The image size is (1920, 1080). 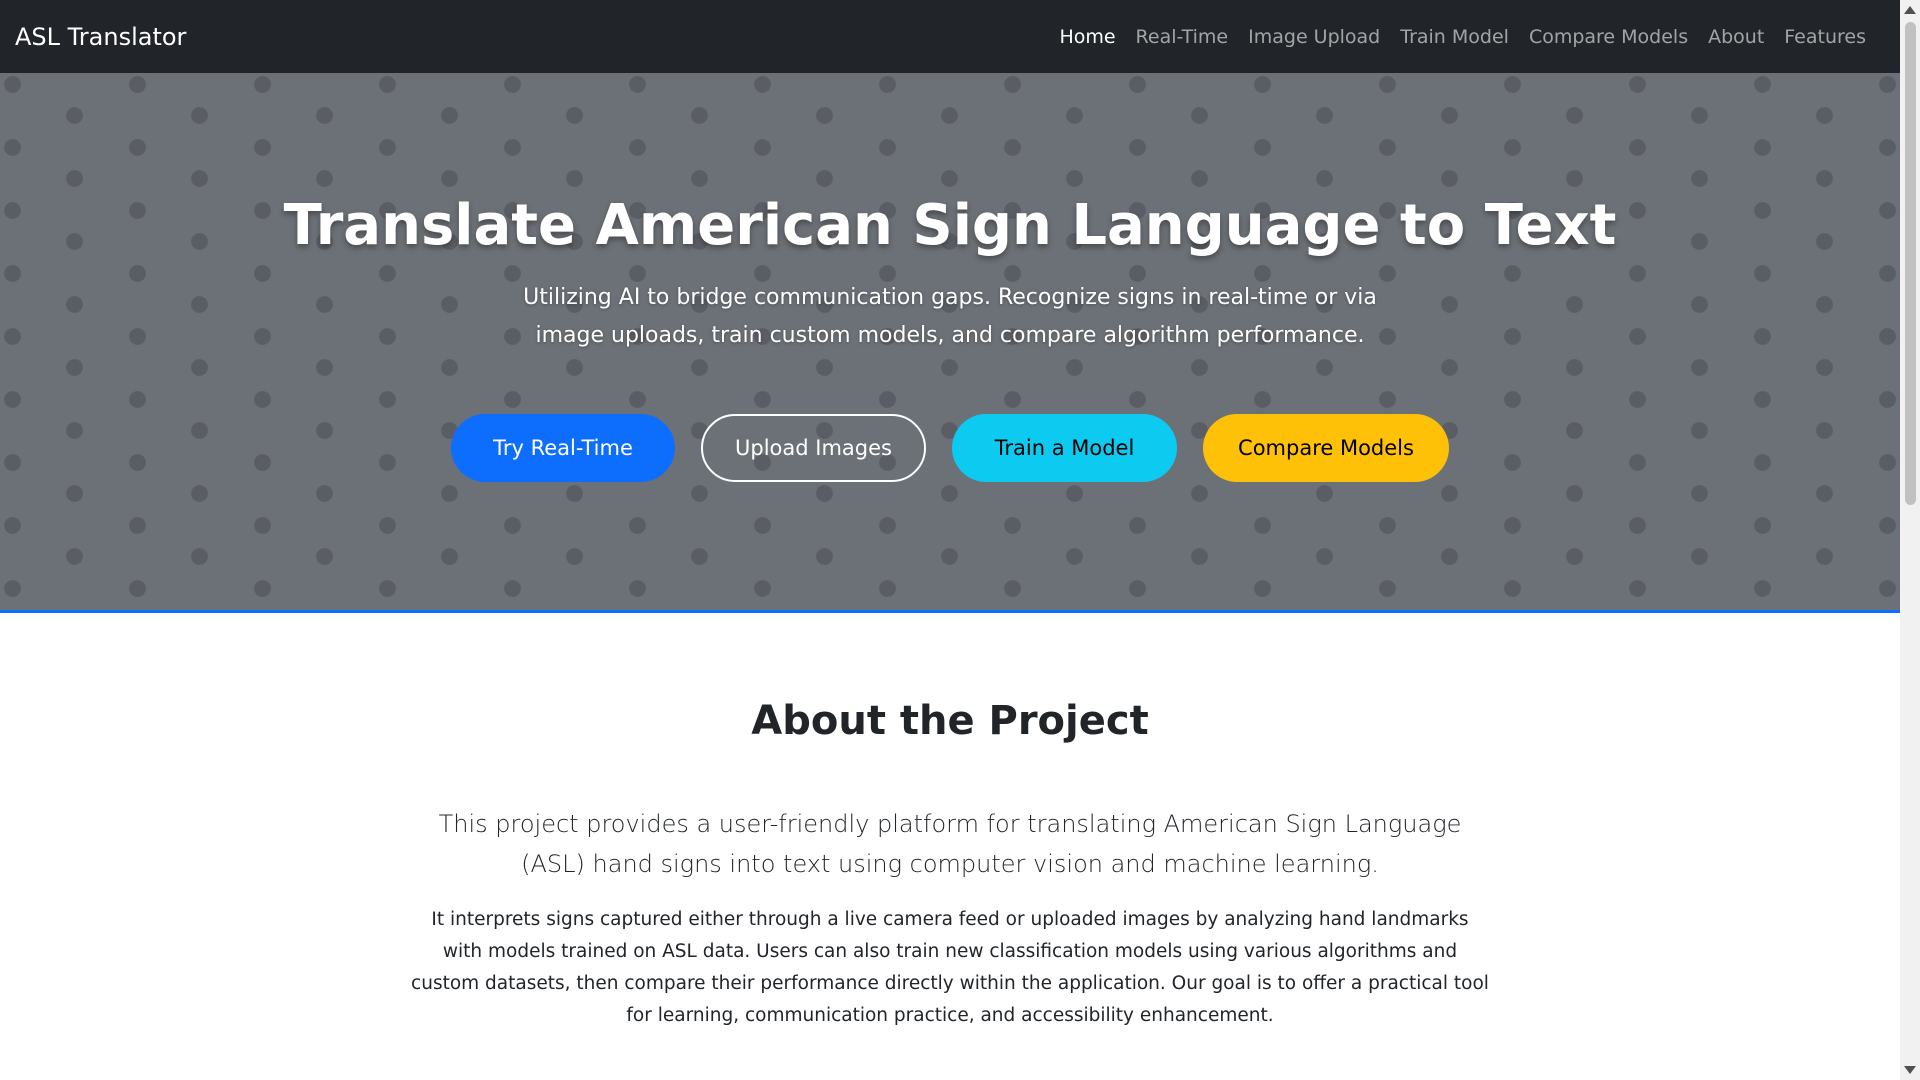 What do you see at coordinates (1910, 263) in the screenshot?
I see `scrollbar-thumb` at bounding box center [1910, 263].